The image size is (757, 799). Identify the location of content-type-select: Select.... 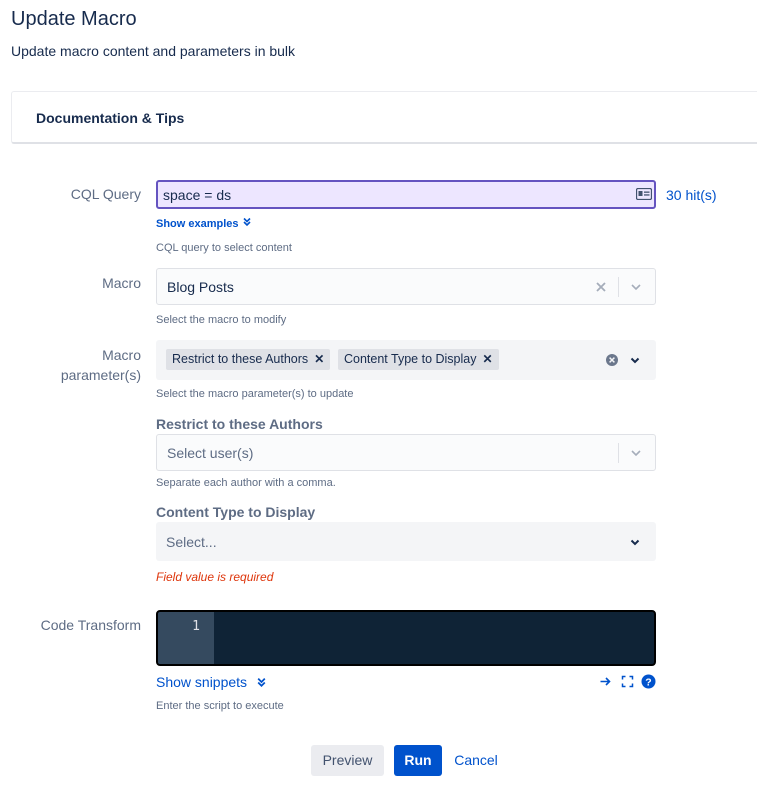
(406, 541).